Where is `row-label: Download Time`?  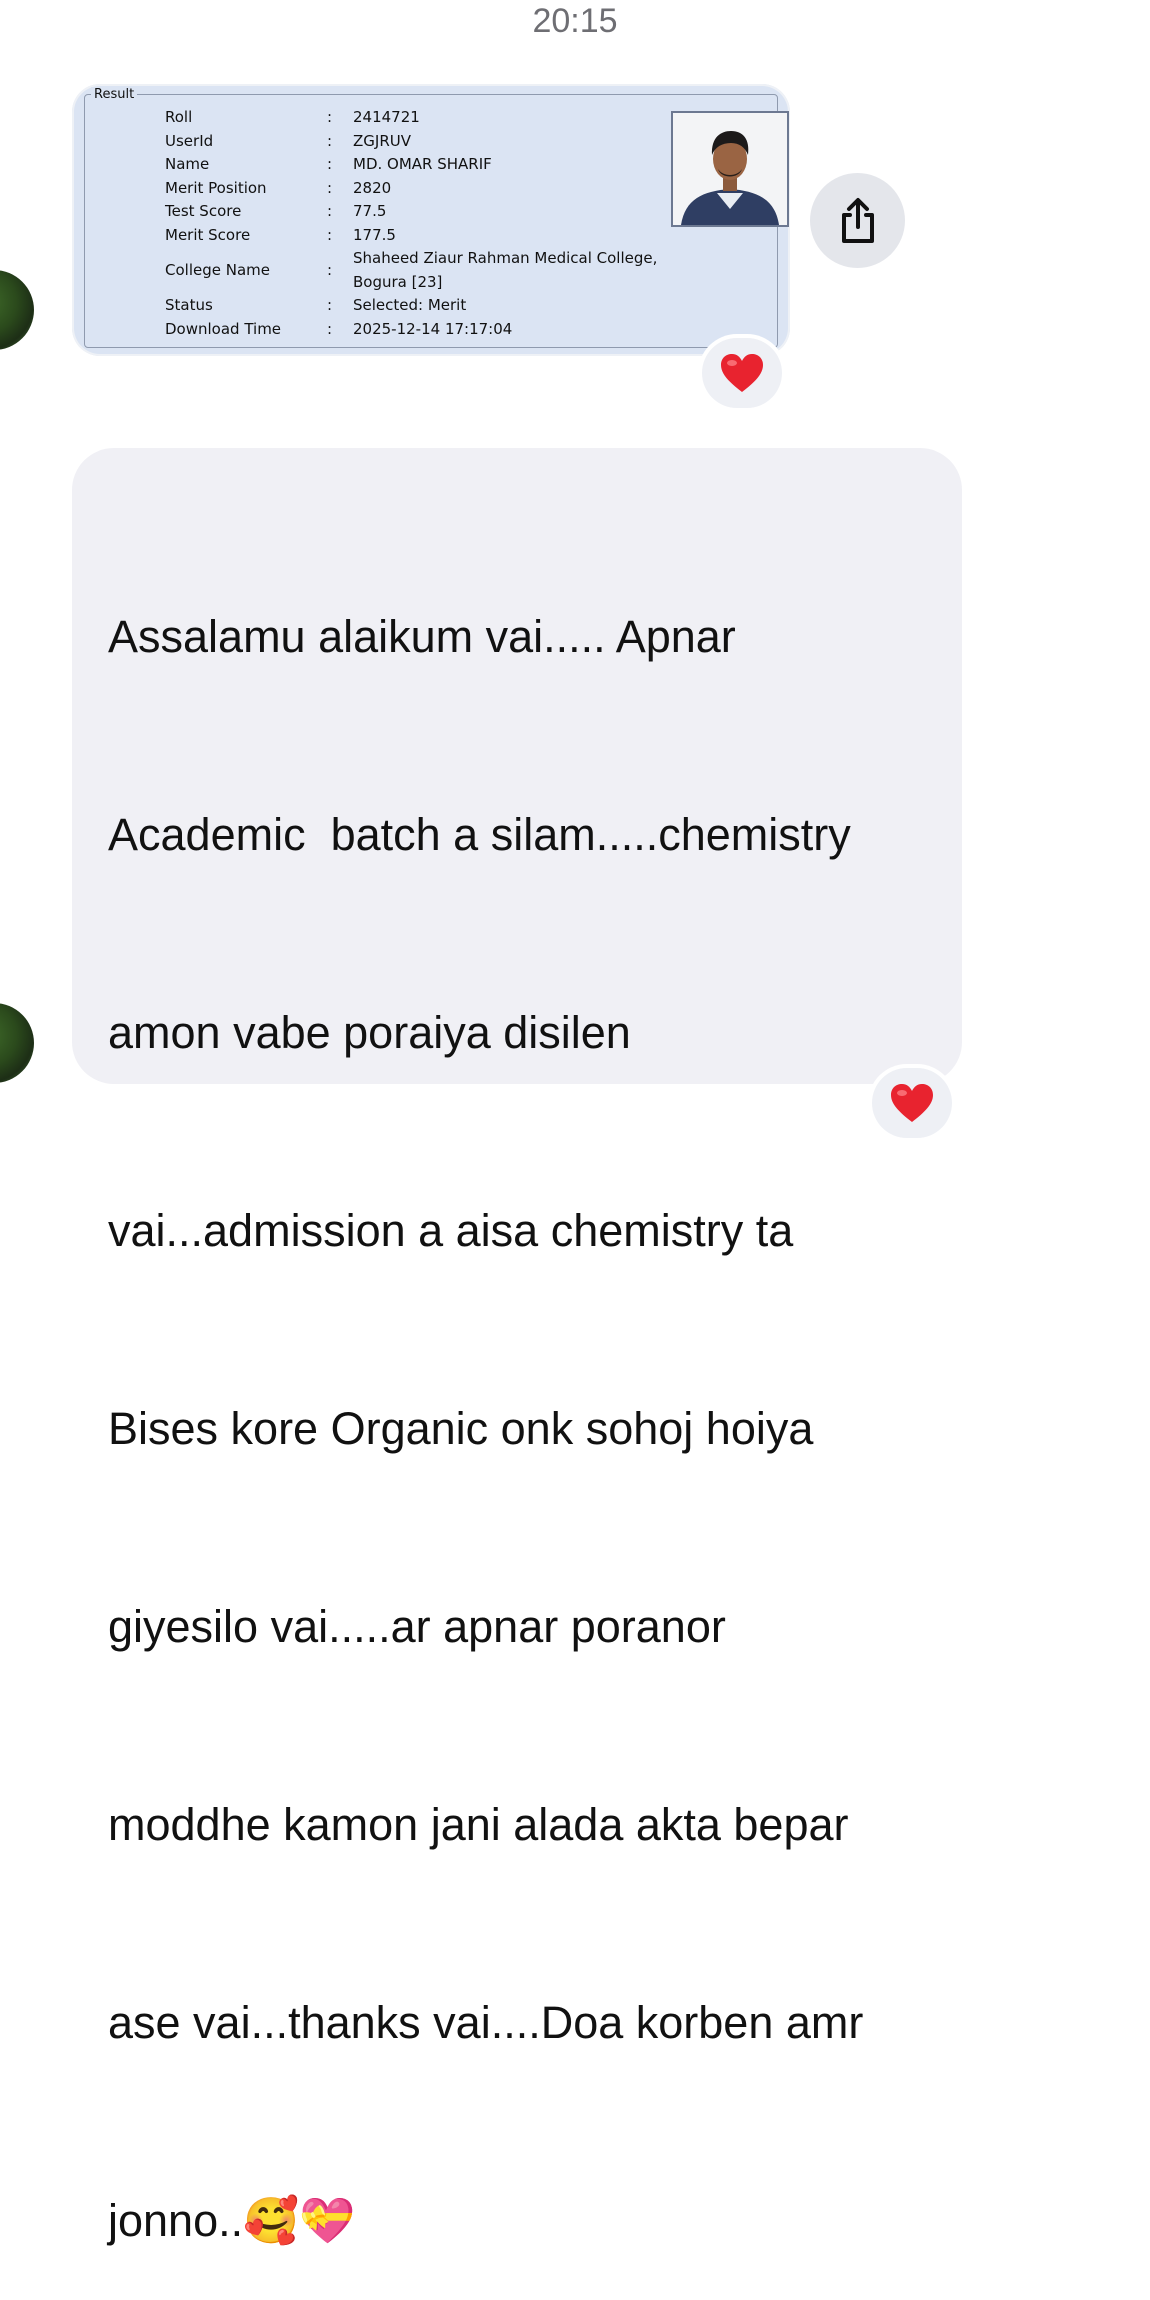 row-label: Download Time is located at coordinates (223, 329).